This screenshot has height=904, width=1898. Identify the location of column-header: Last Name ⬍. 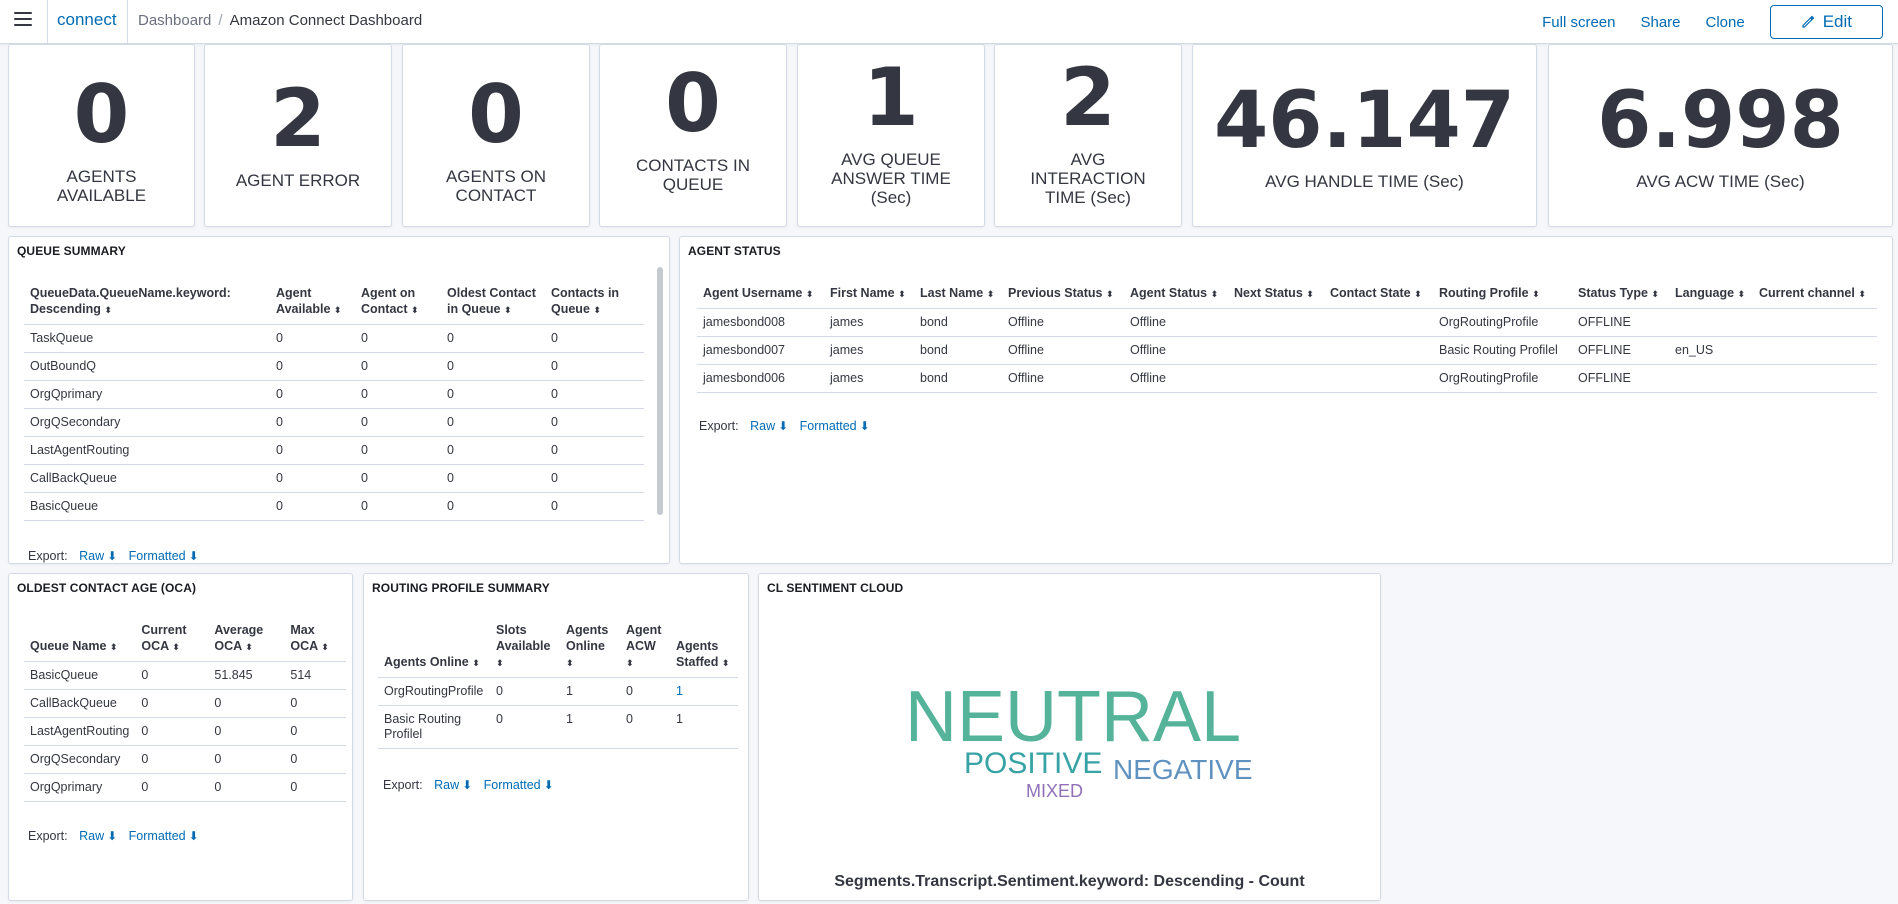
(958, 295).